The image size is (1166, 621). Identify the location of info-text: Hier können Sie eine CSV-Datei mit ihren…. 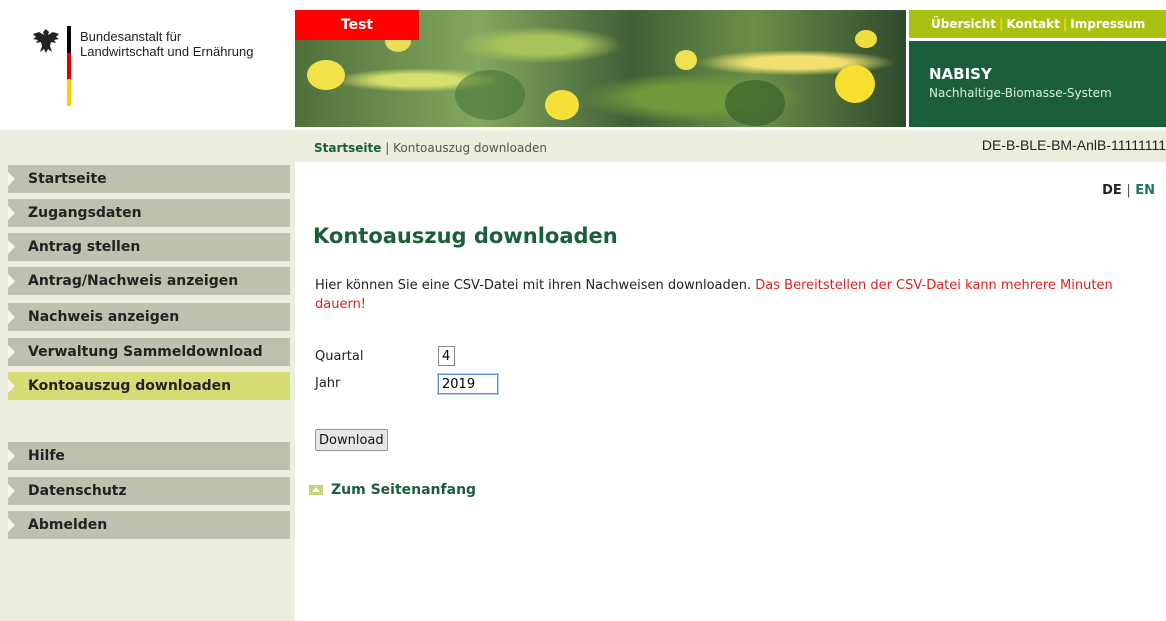
(735, 295).